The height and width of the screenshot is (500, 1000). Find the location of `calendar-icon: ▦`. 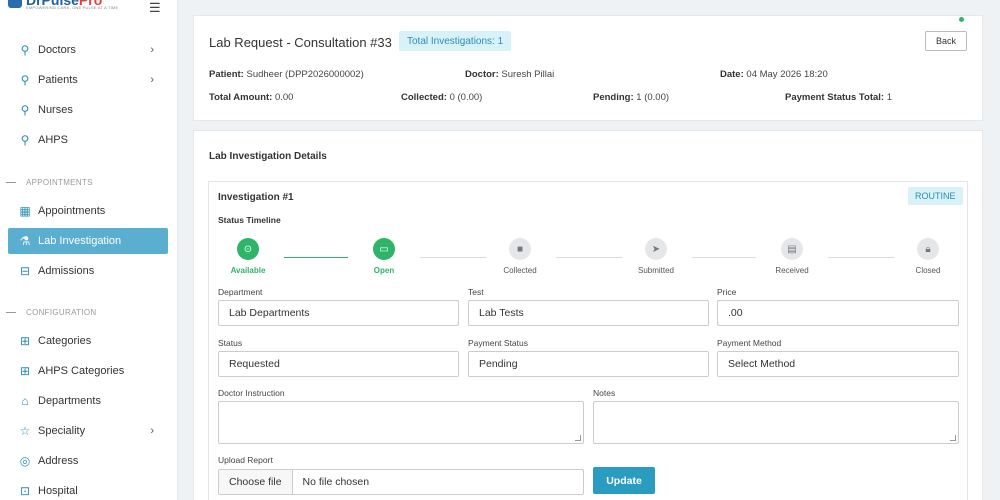

calendar-icon: ▦ is located at coordinates (25, 211).